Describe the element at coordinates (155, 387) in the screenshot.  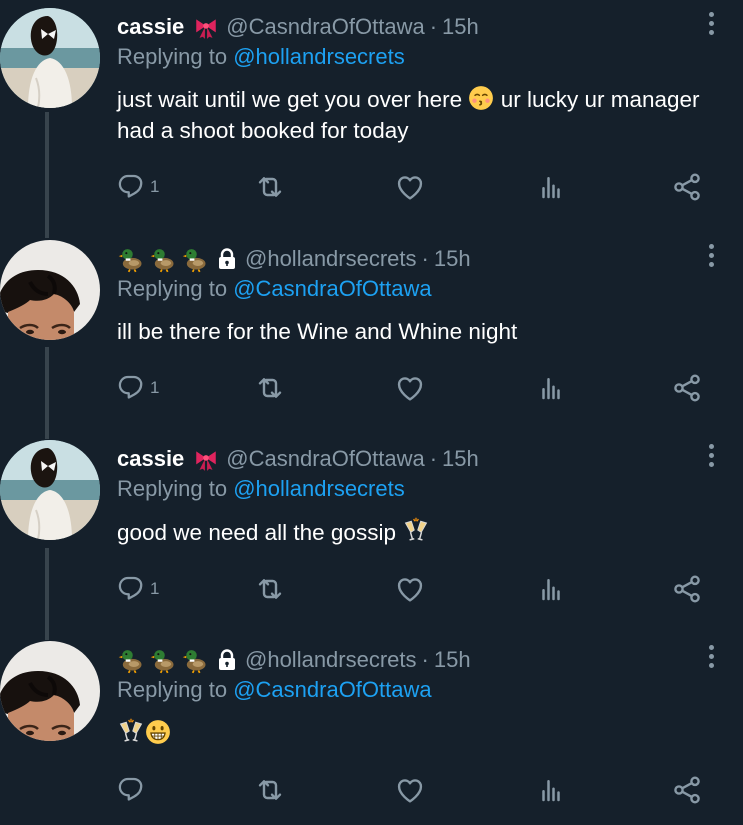
I see `reply-count: 1` at that location.